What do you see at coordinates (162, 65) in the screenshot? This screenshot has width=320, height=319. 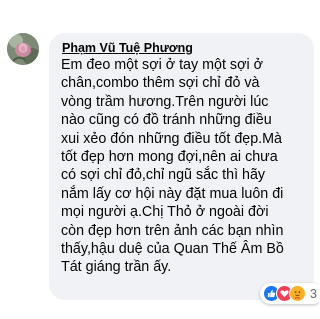 I see `comment-line: Em đeo một sợi ở tay một sợi ở` at bounding box center [162, 65].